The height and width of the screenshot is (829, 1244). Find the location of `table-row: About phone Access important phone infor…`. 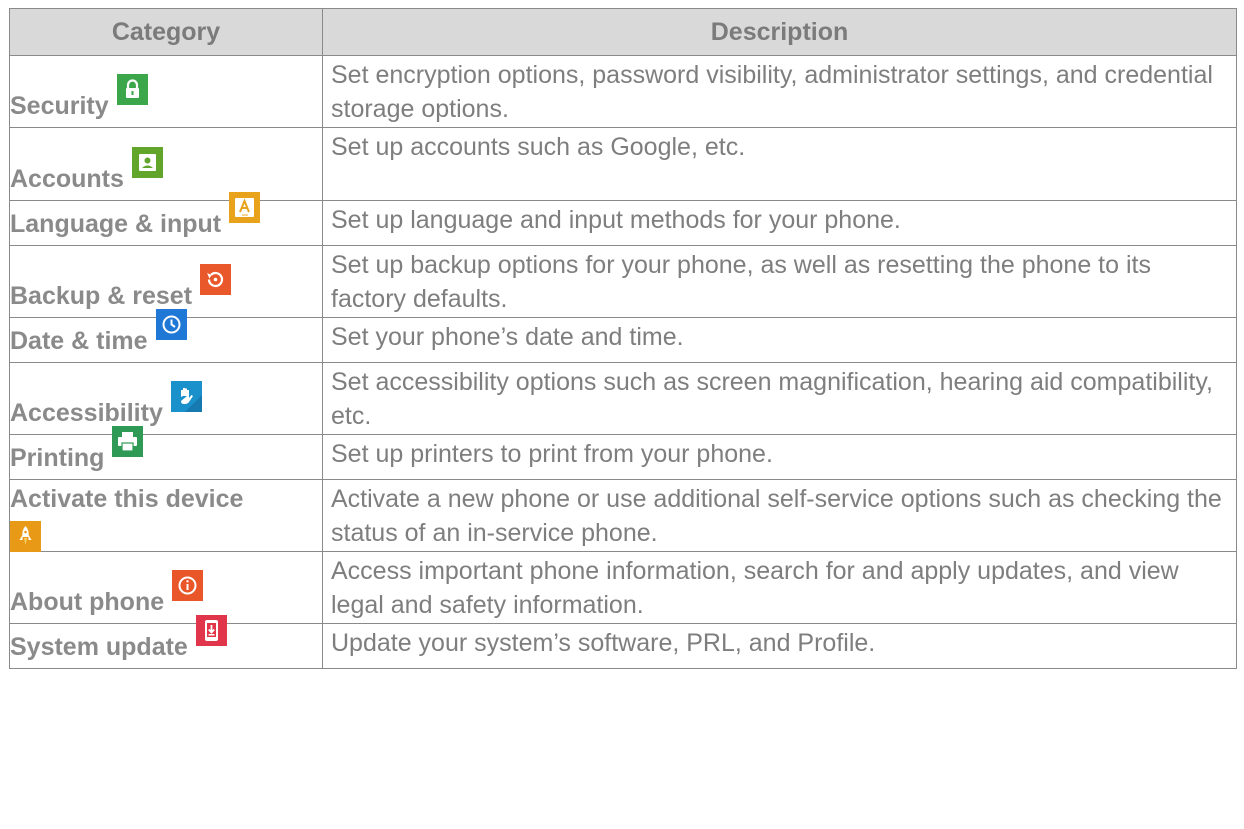

table-row: About phone Access important phone infor… is located at coordinates (623, 587).